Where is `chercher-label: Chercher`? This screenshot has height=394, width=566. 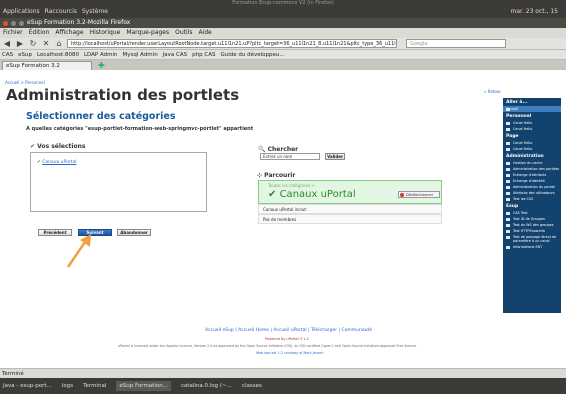
chercher-label: Chercher is located at coordinates (283, 149).